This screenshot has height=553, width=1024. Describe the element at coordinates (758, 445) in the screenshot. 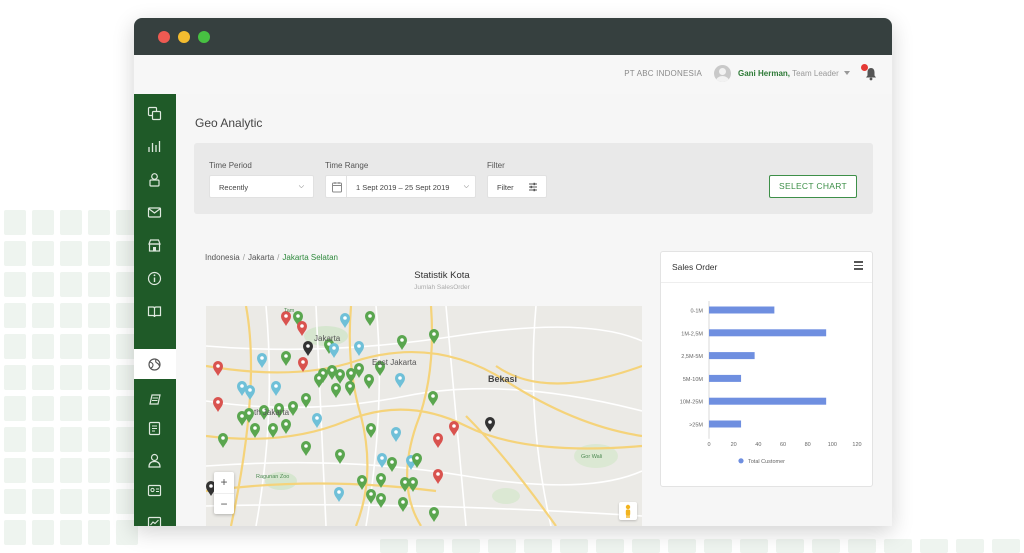

I see `x-tick-label: 40` at that location.